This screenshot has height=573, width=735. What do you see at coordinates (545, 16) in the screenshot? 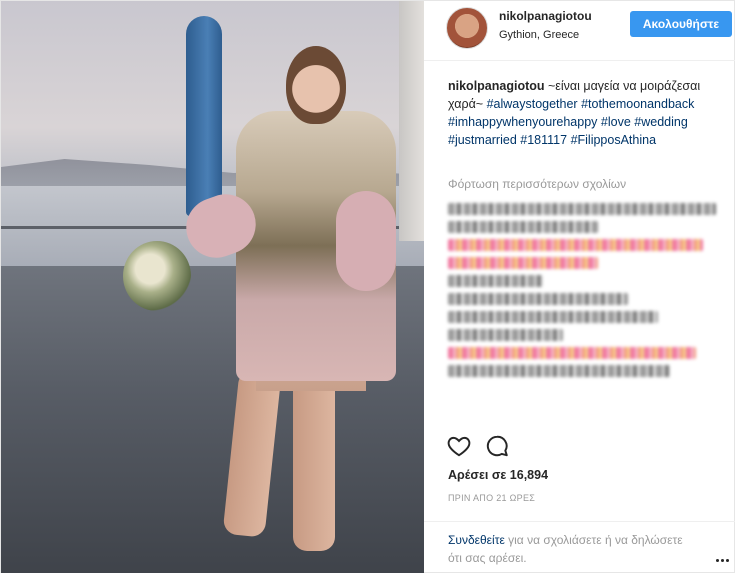
I see `header-username: nikolpanagiotou` at bounding box center [545, 16].